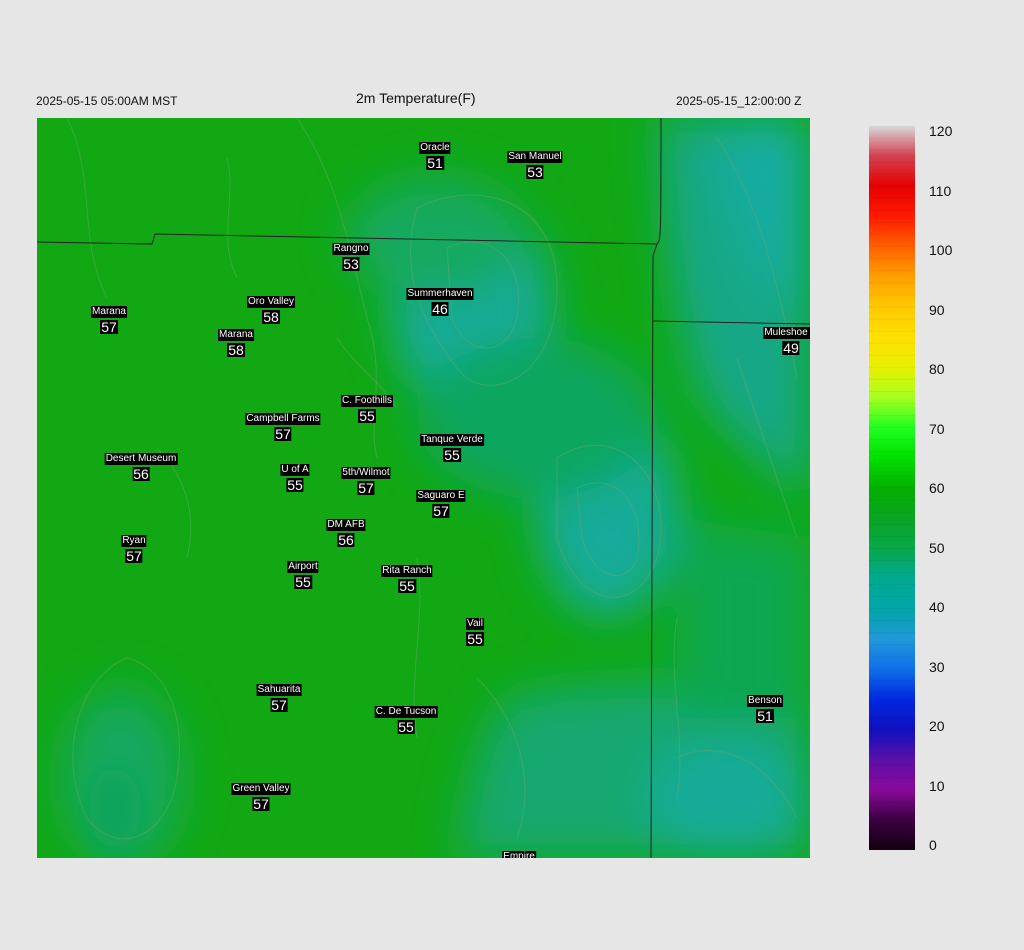 This screenshot has width=1024, height=950. I want to click on station-label: C. De Tucson 55, so click(406, 719).